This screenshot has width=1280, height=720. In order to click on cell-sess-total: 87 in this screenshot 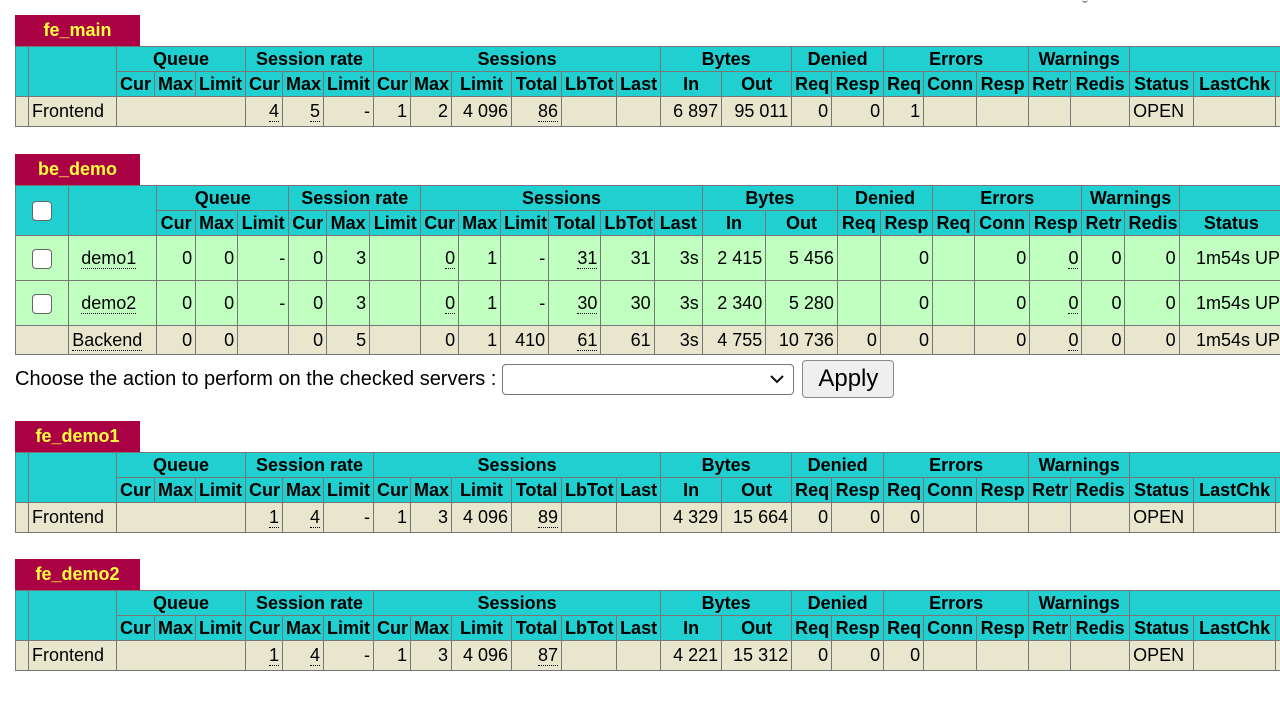, I will do `click(537, 655)`.